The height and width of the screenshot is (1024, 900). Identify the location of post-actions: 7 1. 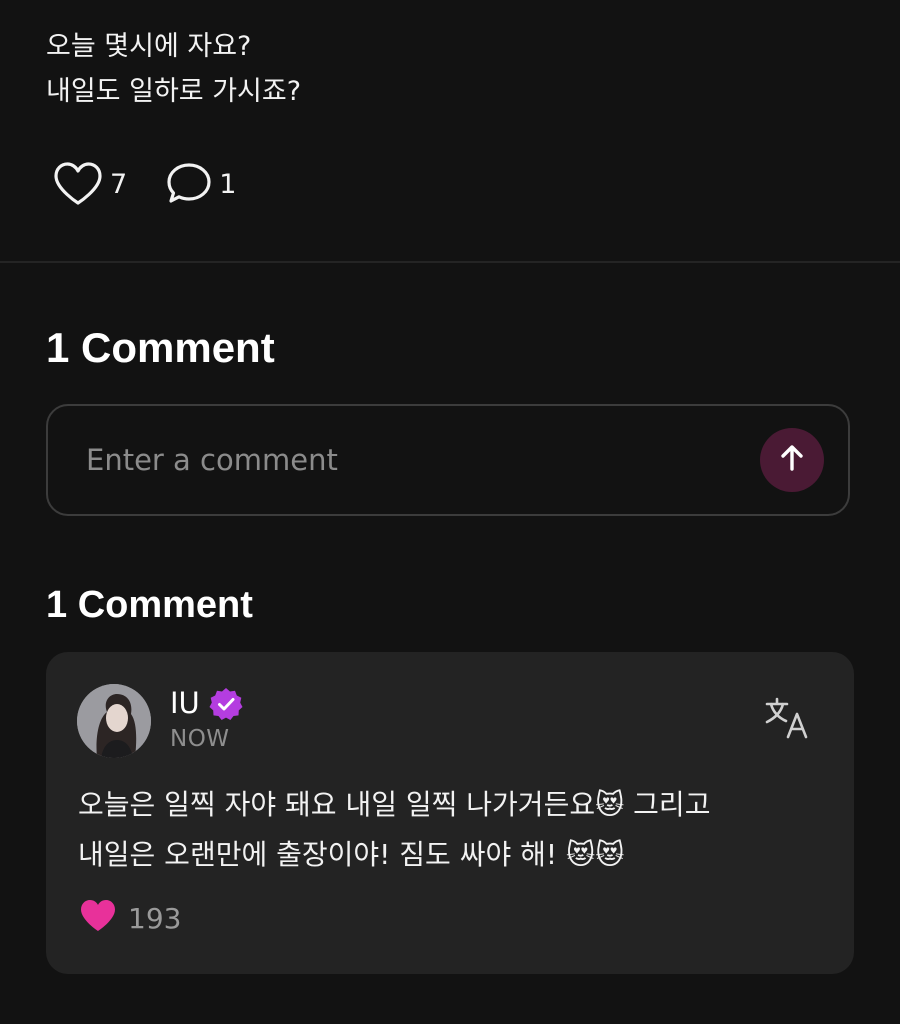
(144, 184).